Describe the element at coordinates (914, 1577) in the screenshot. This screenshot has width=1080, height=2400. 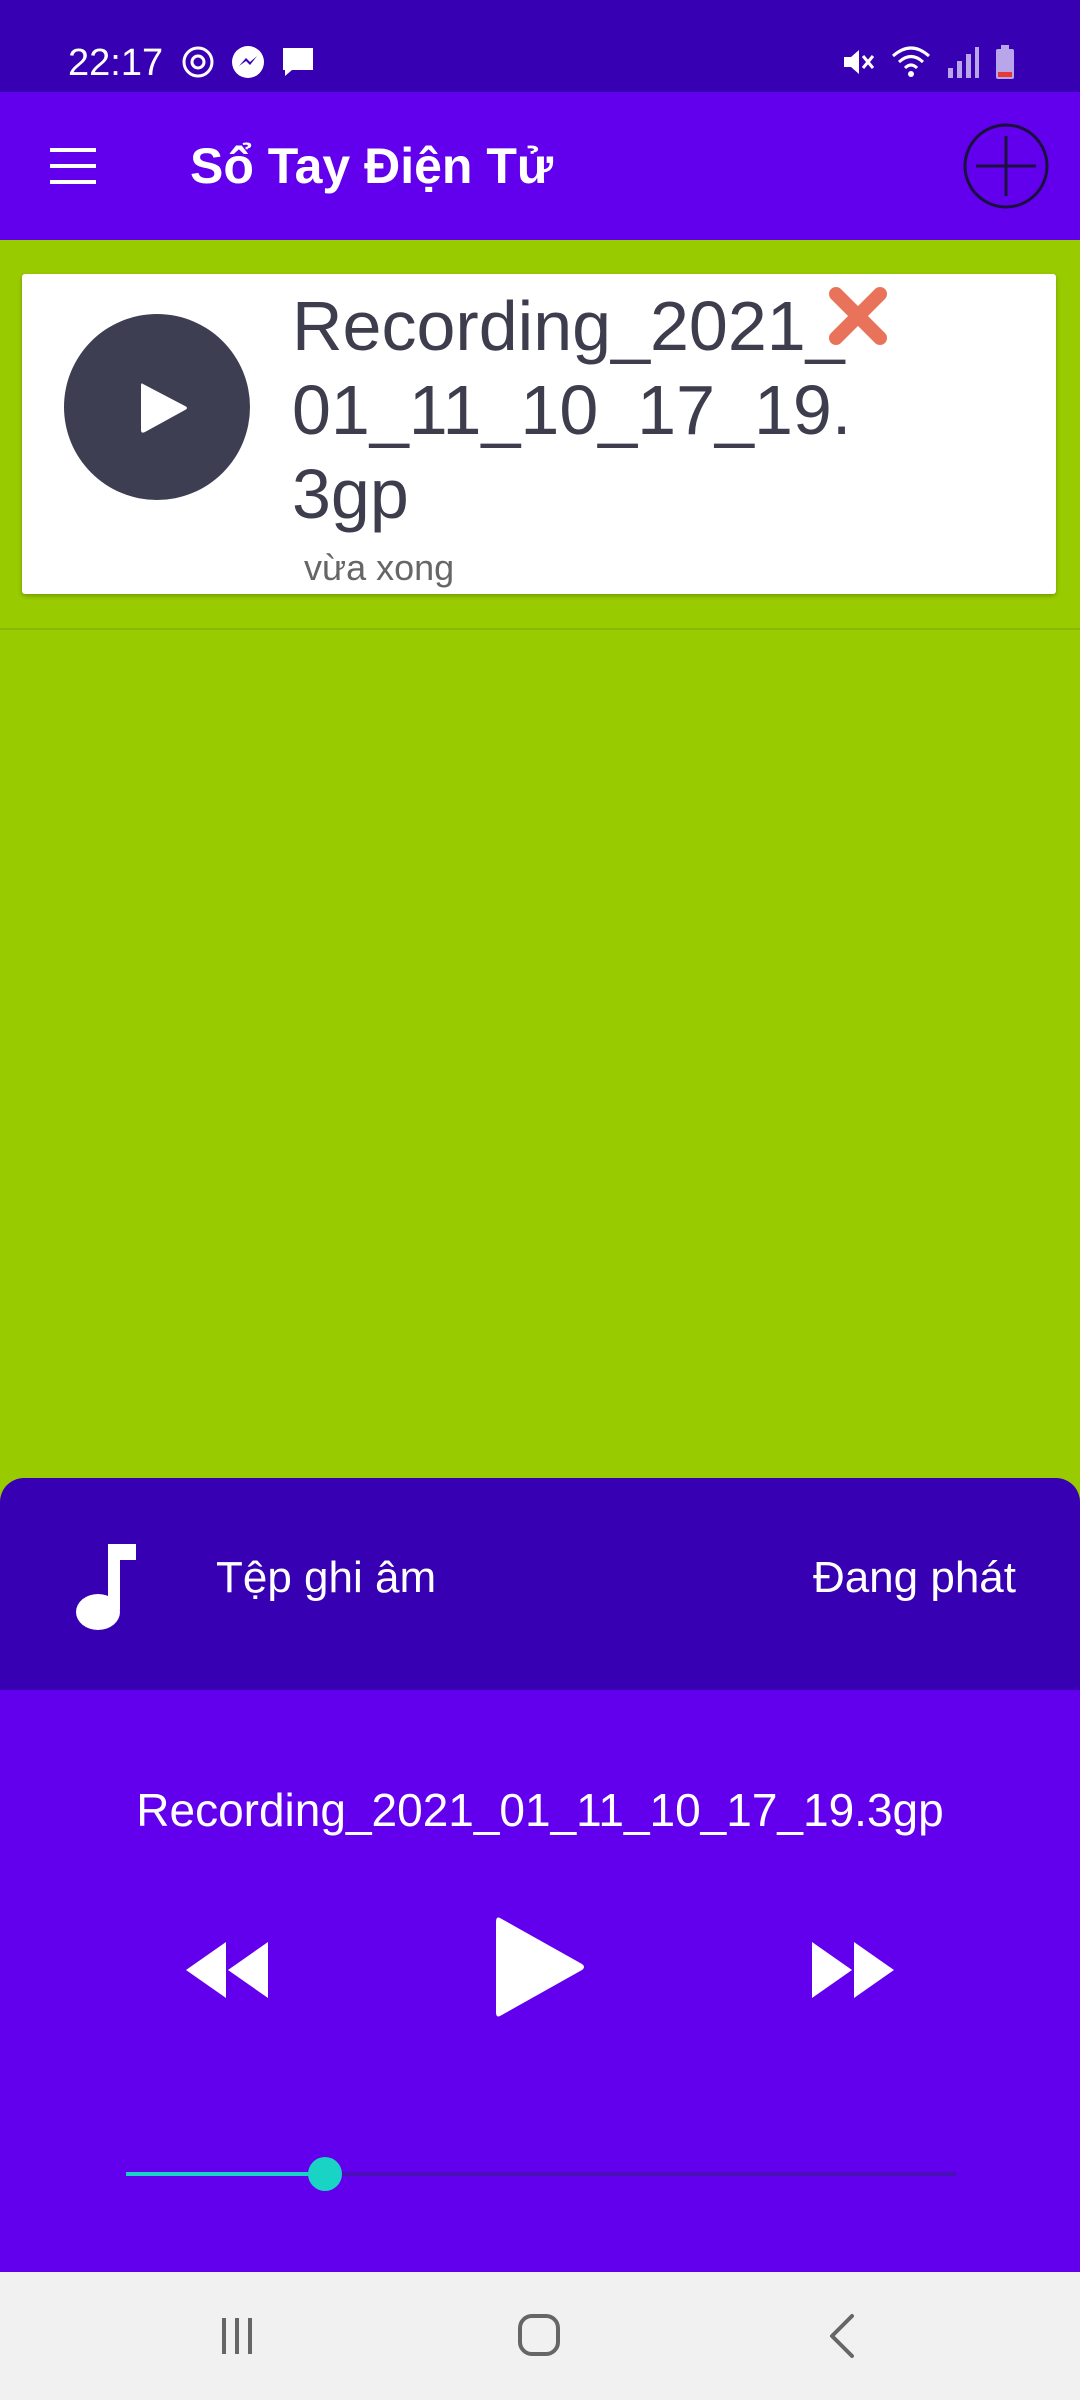
I see `player-status: Đang phát` at that location.